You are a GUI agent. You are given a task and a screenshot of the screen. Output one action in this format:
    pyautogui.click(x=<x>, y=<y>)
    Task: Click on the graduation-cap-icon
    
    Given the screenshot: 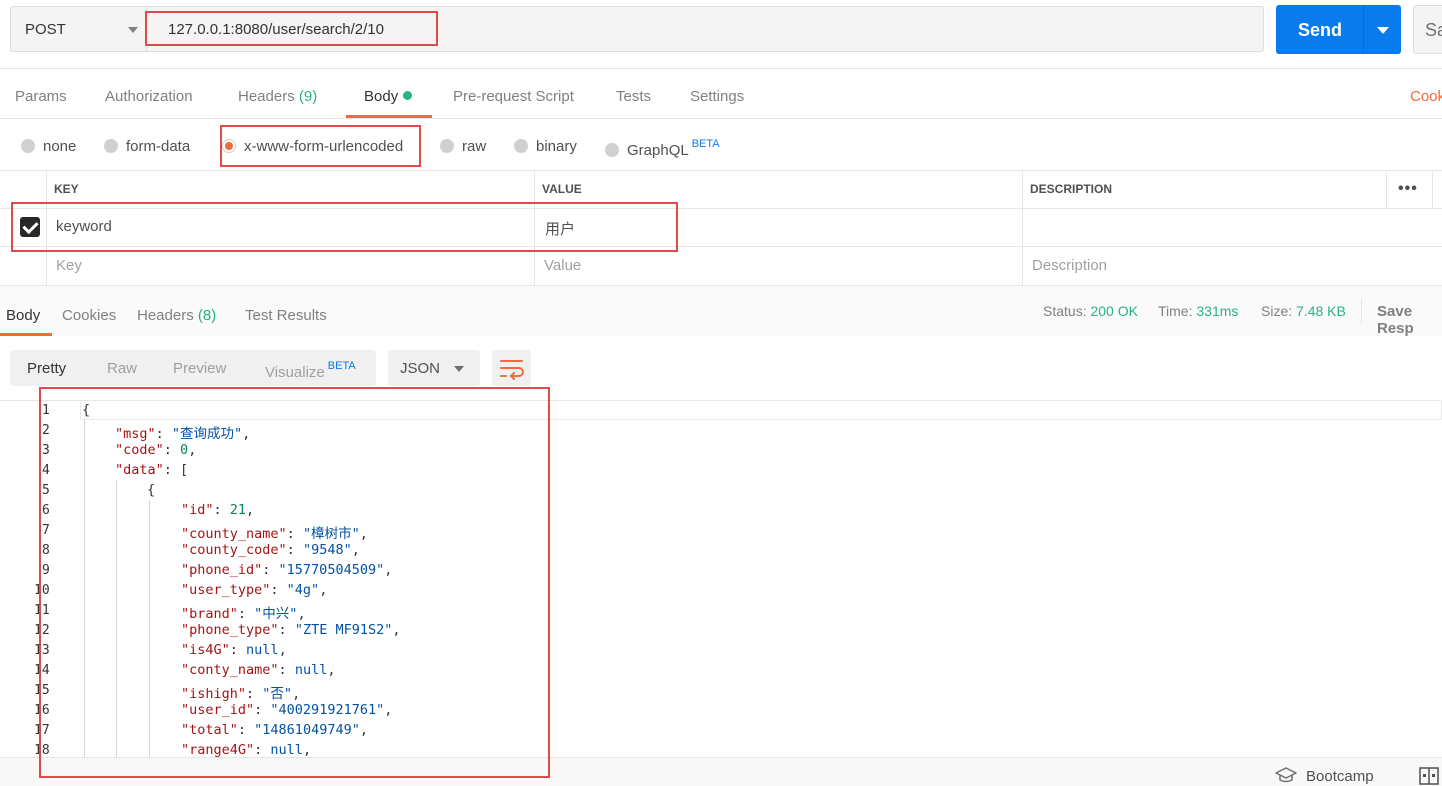 What is the action you would take?
    pyautogui.click(x=1286, y=775)
    